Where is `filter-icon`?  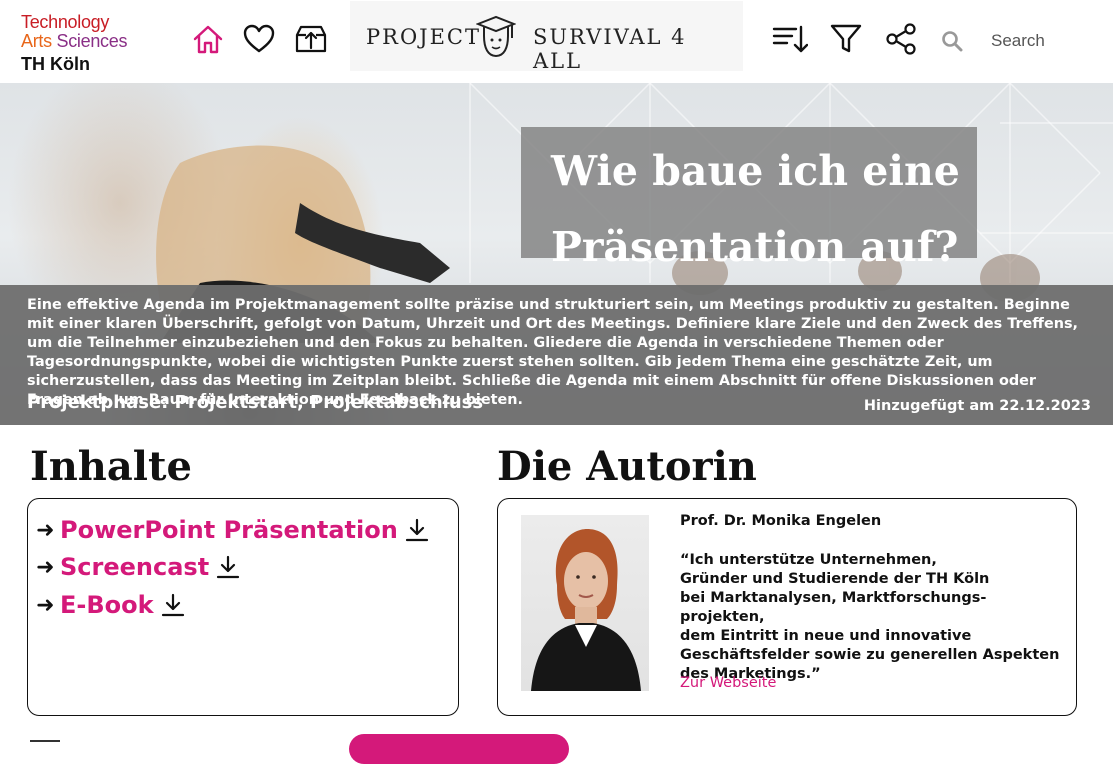 filter-icon is located at coordinates (846, 39).